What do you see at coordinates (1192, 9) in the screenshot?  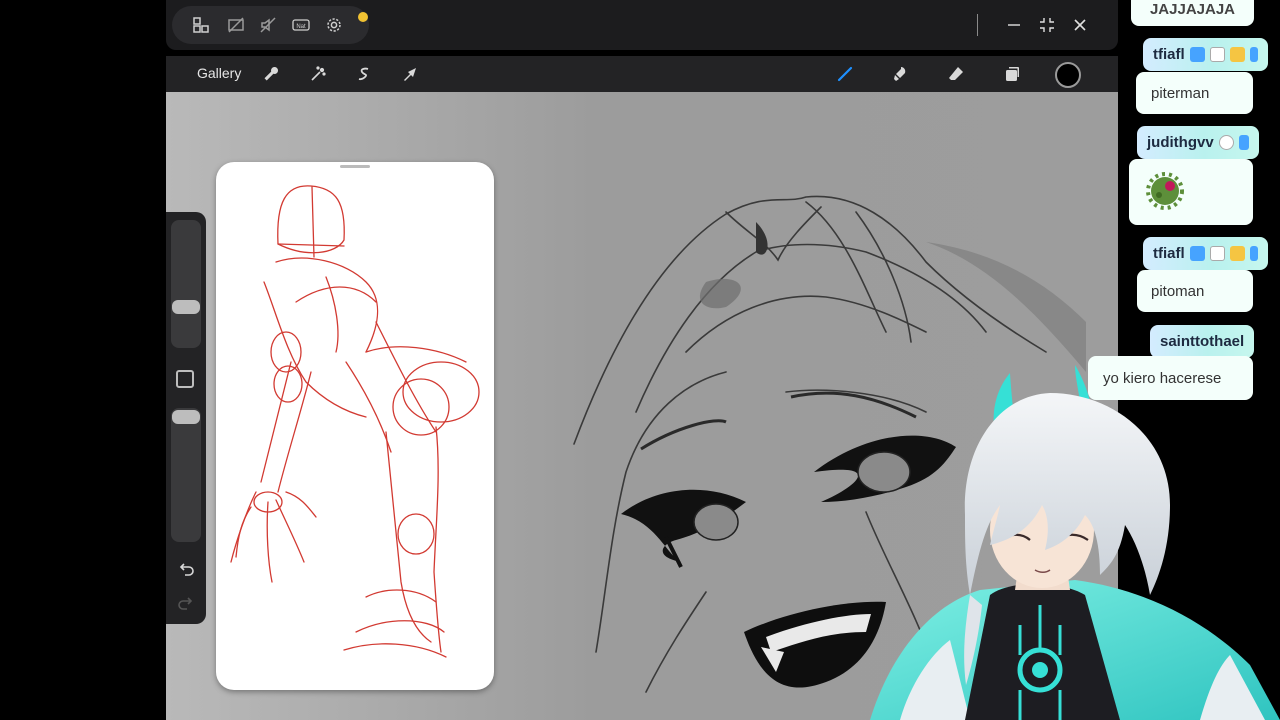 I see `chat-message-text: JAJJAJAJA` at bounding box center [1192, 9].